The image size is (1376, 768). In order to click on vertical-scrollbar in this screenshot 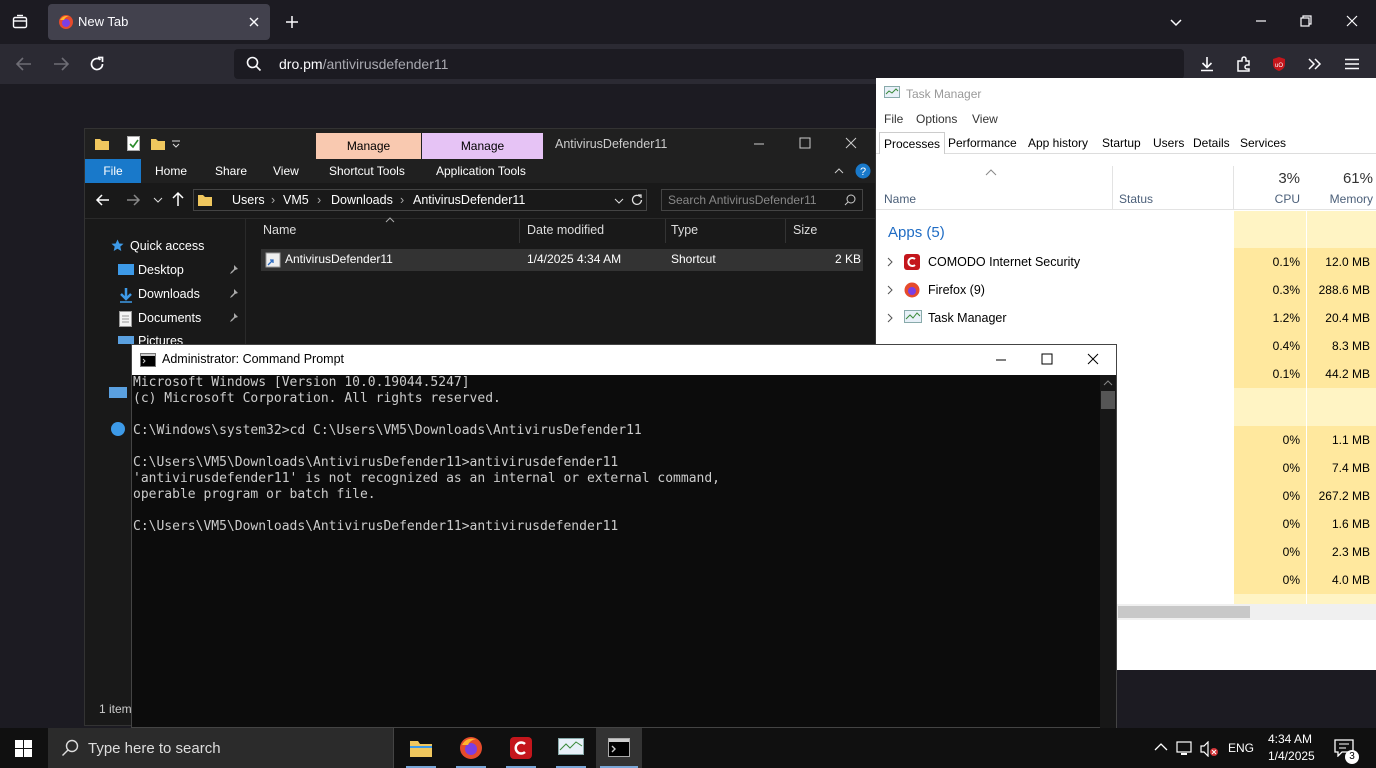, I will do `click(1108, 552)`.